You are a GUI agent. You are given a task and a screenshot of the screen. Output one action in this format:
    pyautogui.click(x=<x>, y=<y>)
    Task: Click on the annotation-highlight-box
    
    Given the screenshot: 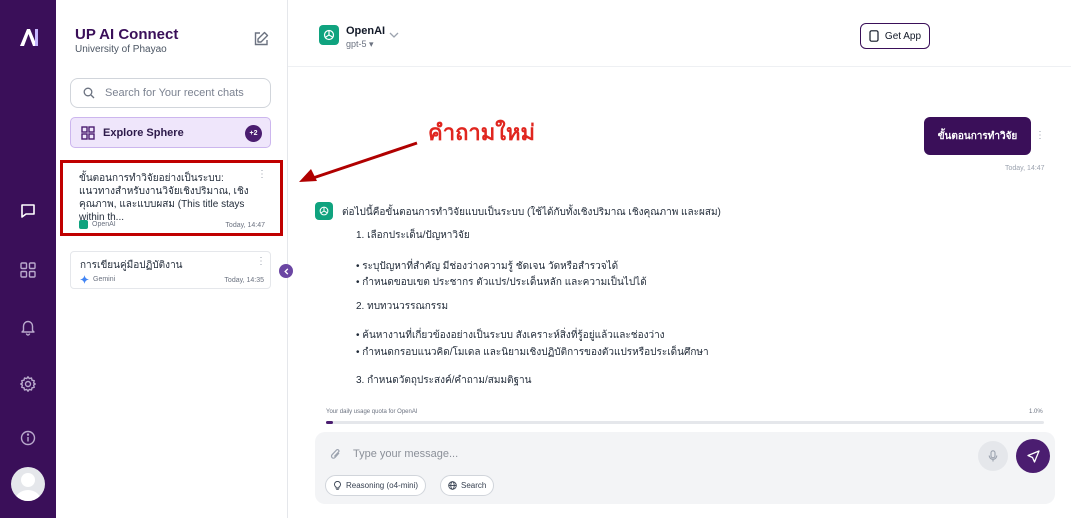 What is the action you would take?
    pyautogui.click(x=171, y=198)
    